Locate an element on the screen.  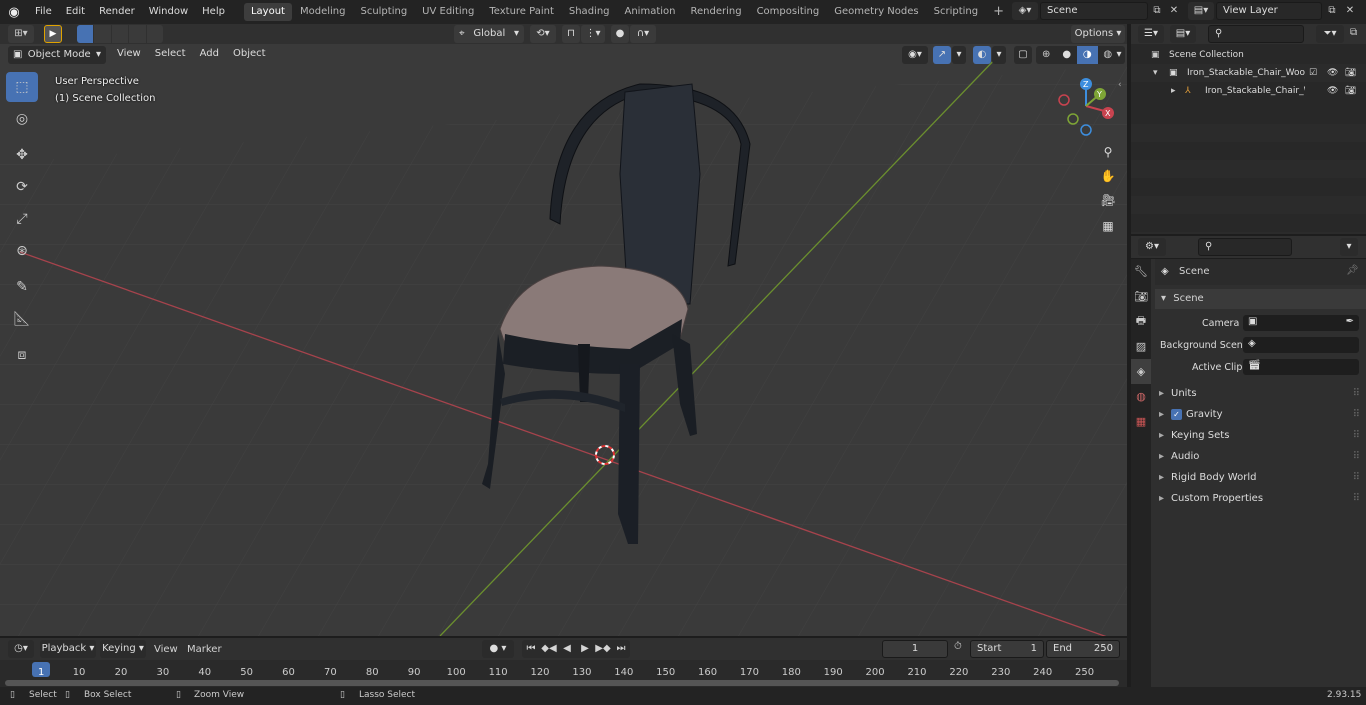
active-tool-icon: ▶ is located at coordinates (53, 34).